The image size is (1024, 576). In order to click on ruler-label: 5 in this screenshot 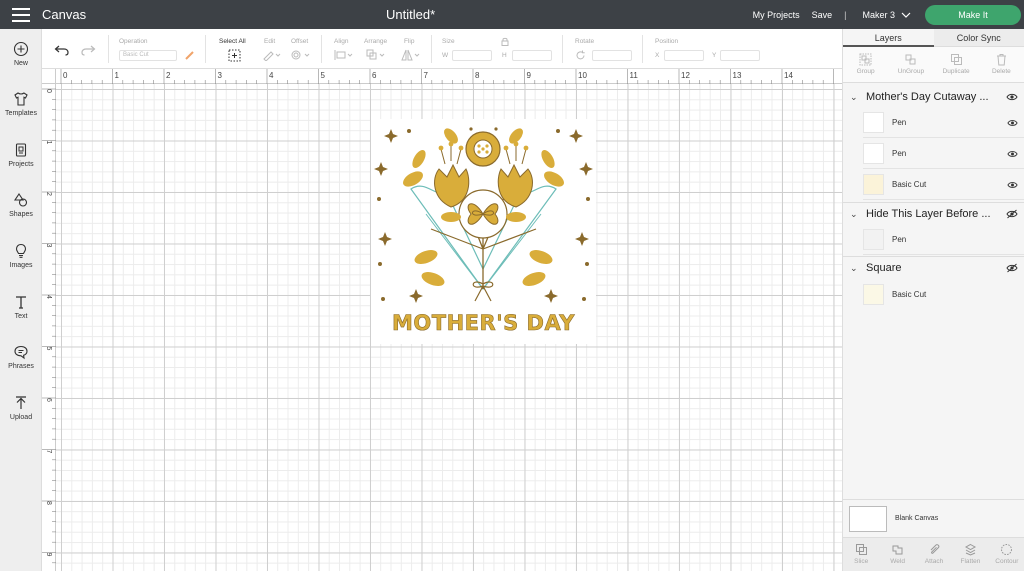, I will do `click(323, 75)`.